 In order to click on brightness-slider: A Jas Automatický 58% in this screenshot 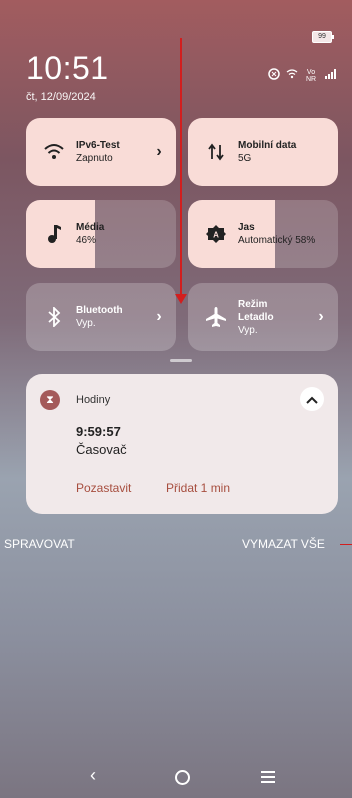, I will do `click(263, 234)`.